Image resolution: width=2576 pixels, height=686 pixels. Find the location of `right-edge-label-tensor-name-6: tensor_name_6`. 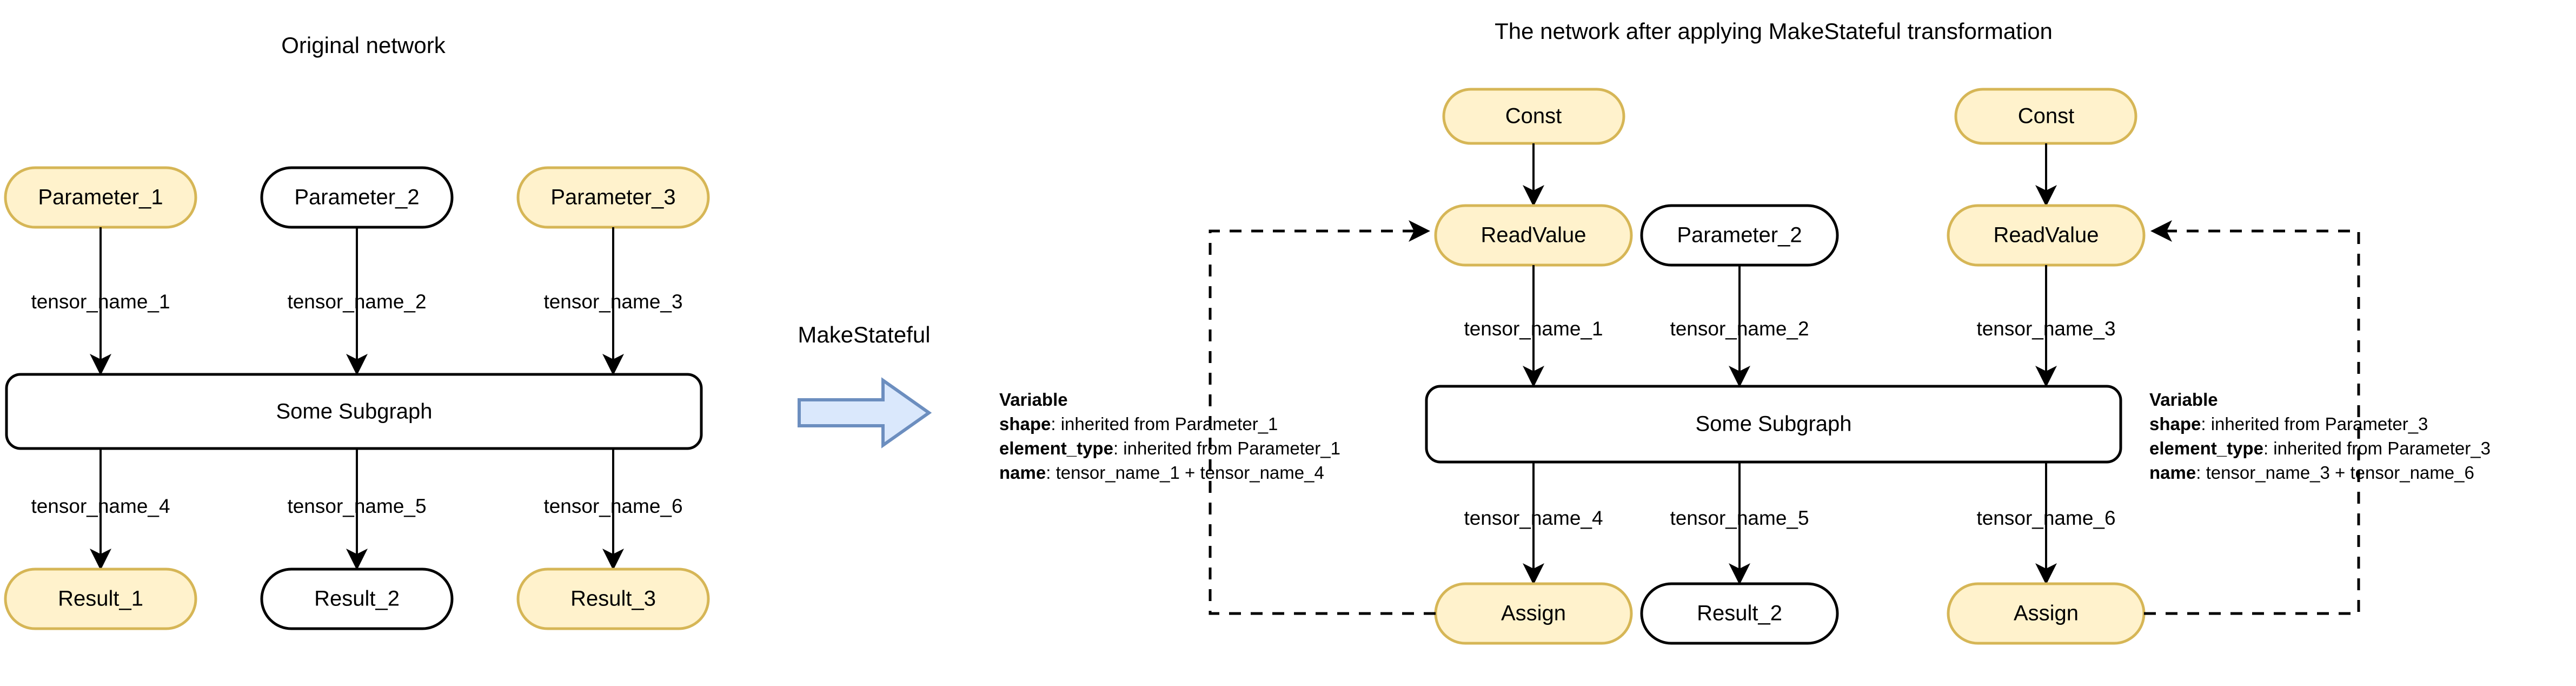

right-edge-label-tensor-name-6: tensor_name_6 is located at coordinates (2045, 518).